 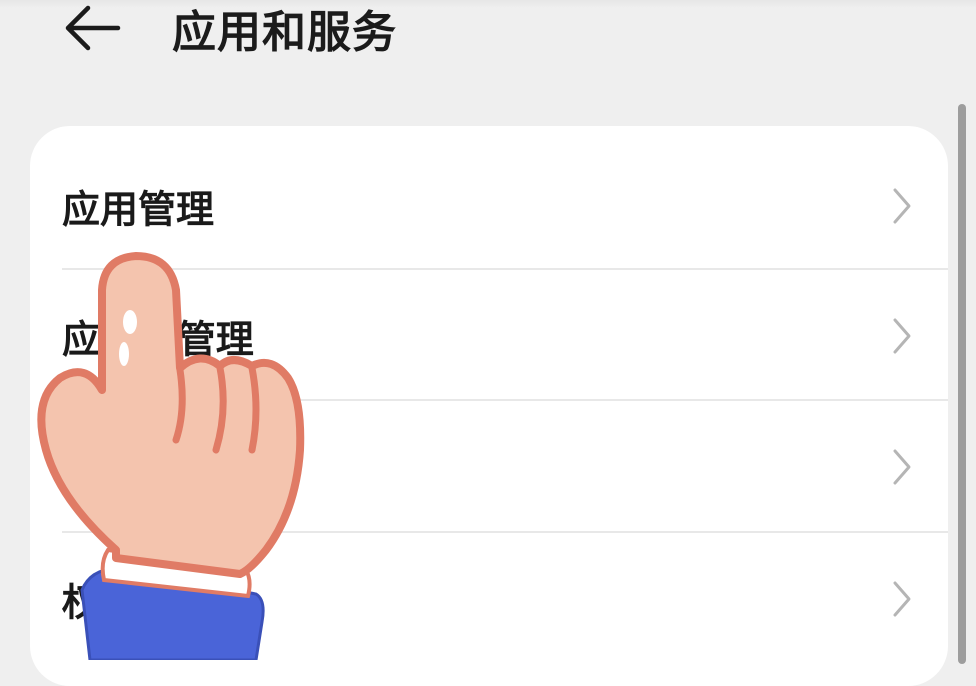 What do you see at coordinates (962, 384) in the screenshot?
I see `scrollbar` at bounding box center [962, 384].